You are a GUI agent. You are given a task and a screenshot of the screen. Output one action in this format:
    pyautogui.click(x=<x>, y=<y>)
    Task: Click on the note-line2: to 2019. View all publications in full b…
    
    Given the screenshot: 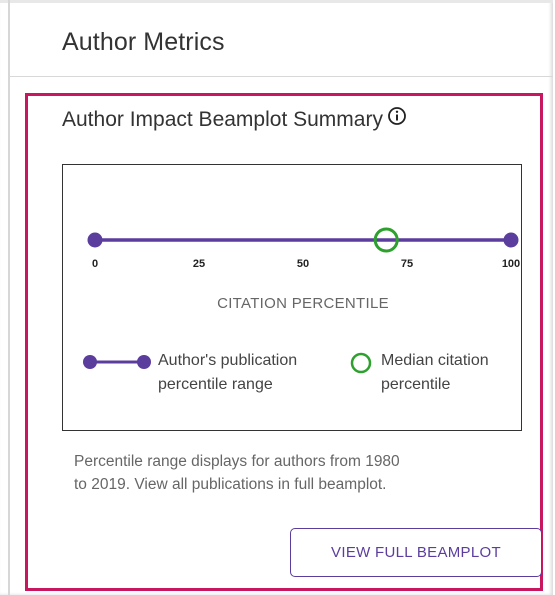 What is the action you would take?
    pyautogui.click(x=230, y=484)
    